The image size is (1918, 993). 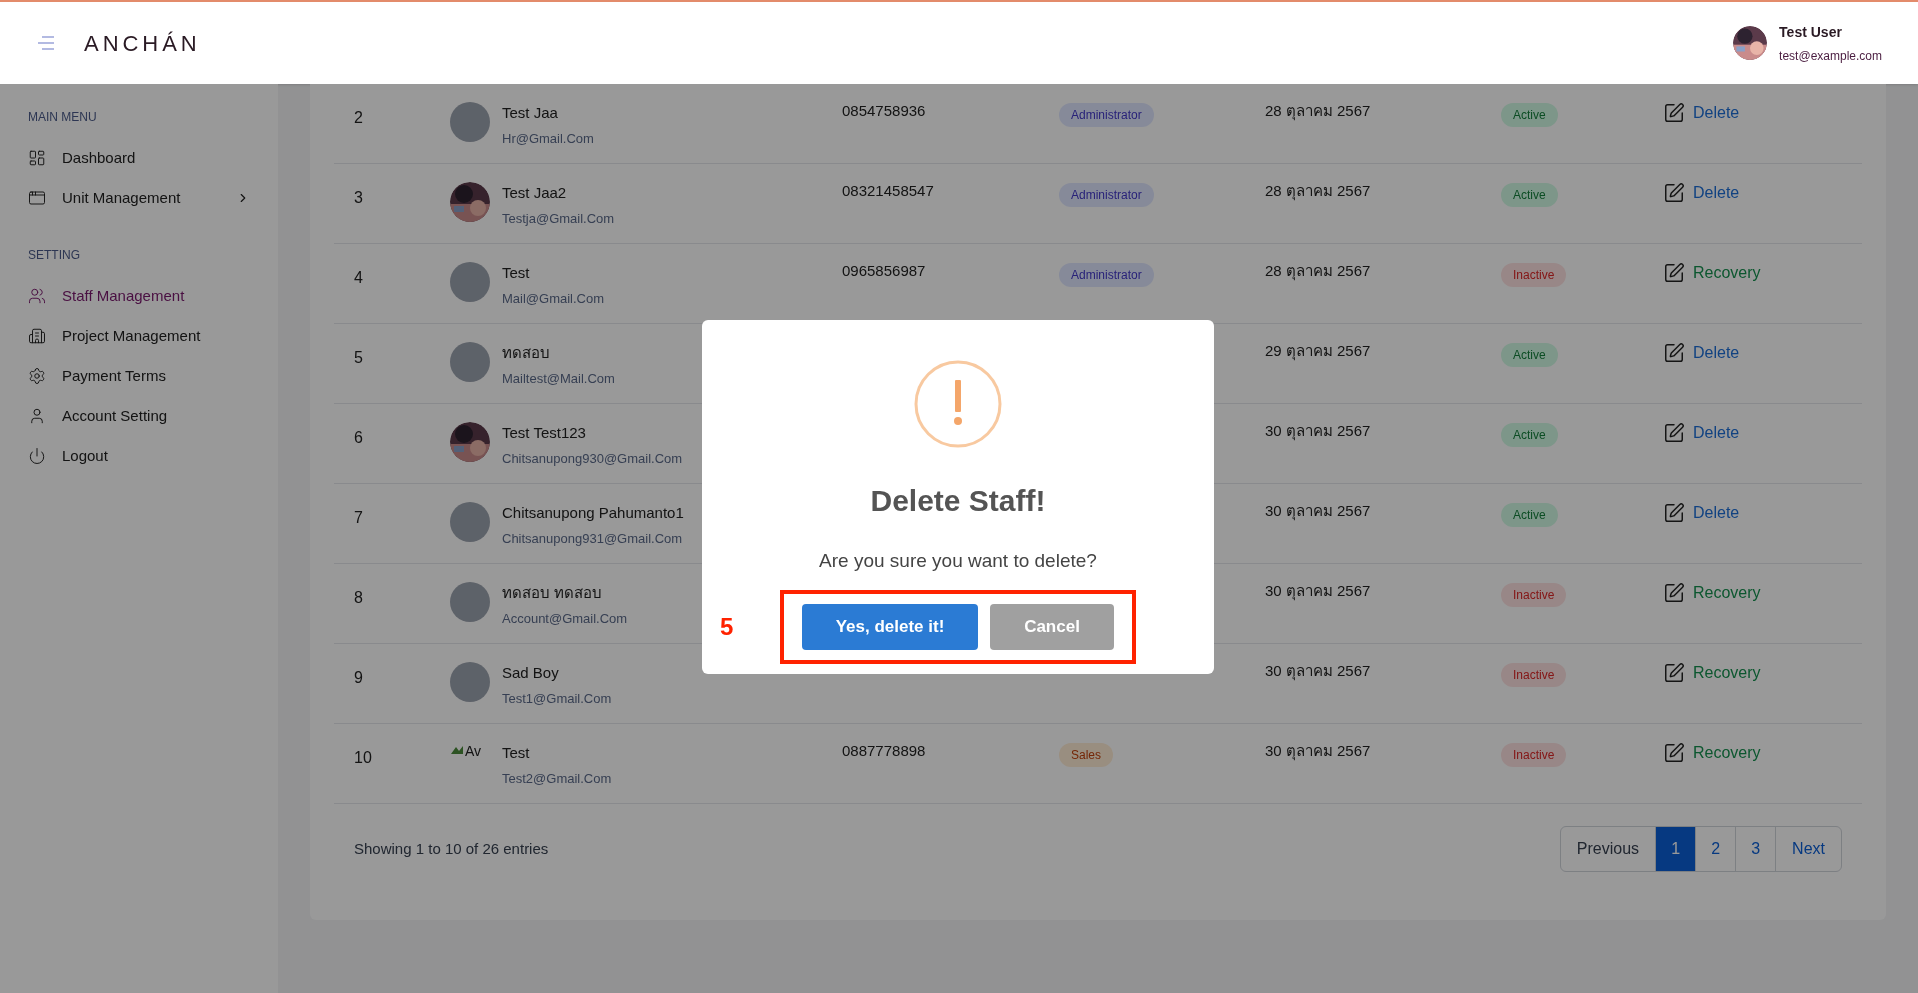 I want to click on sidebar-item: Staff Management, so click(x=139, y=296).